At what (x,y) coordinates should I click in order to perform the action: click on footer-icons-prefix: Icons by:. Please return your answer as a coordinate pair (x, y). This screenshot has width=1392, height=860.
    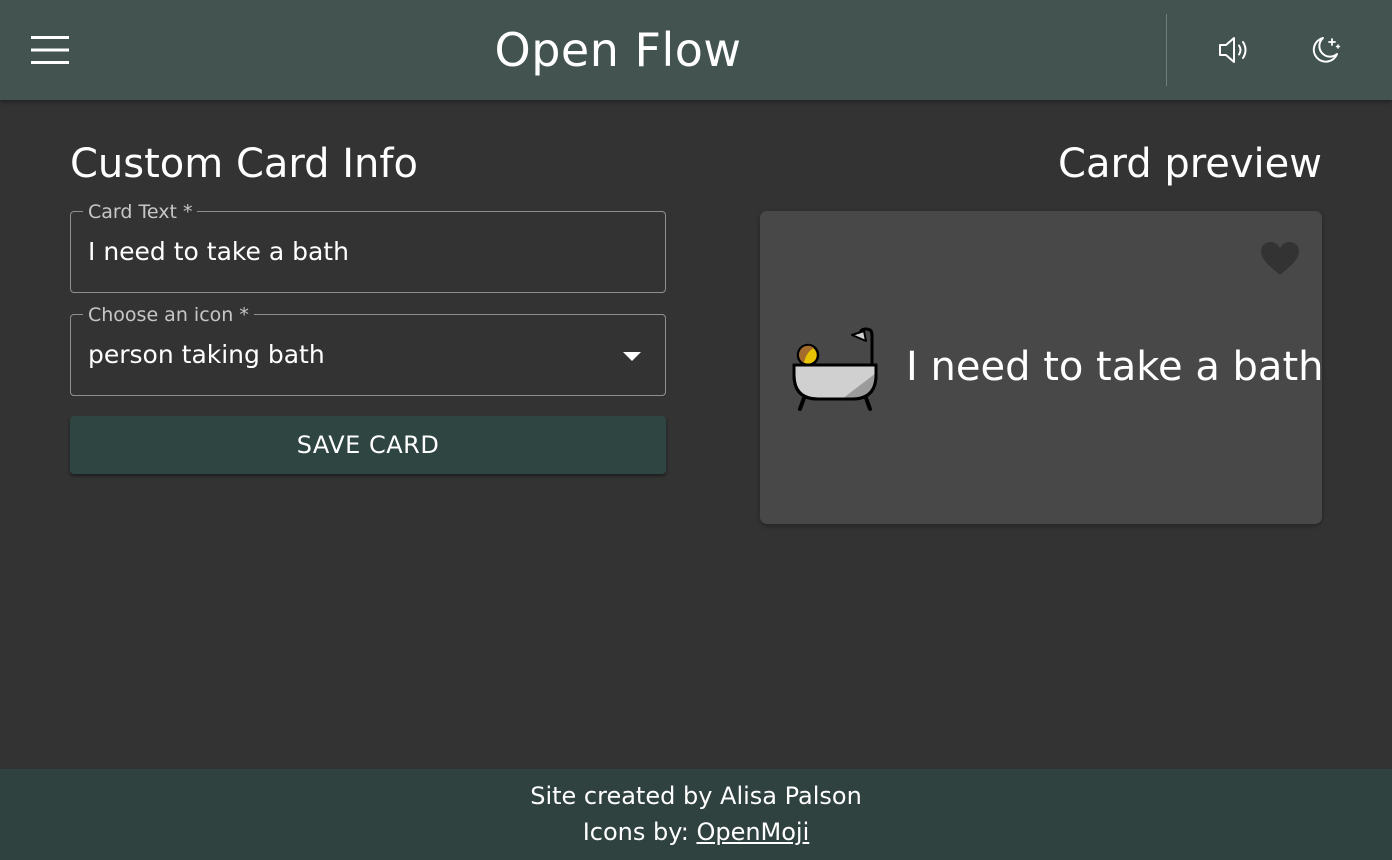
    Looking at the image, I should click on (635, 832).